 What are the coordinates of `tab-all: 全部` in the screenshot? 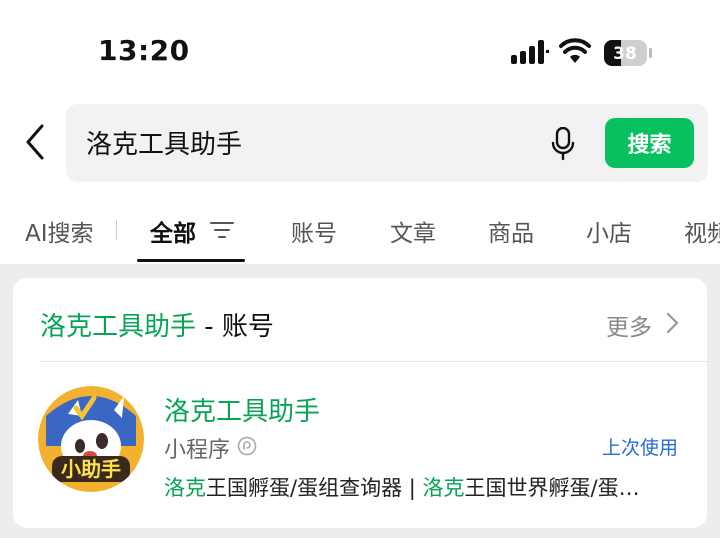 It's located at (173, 231).